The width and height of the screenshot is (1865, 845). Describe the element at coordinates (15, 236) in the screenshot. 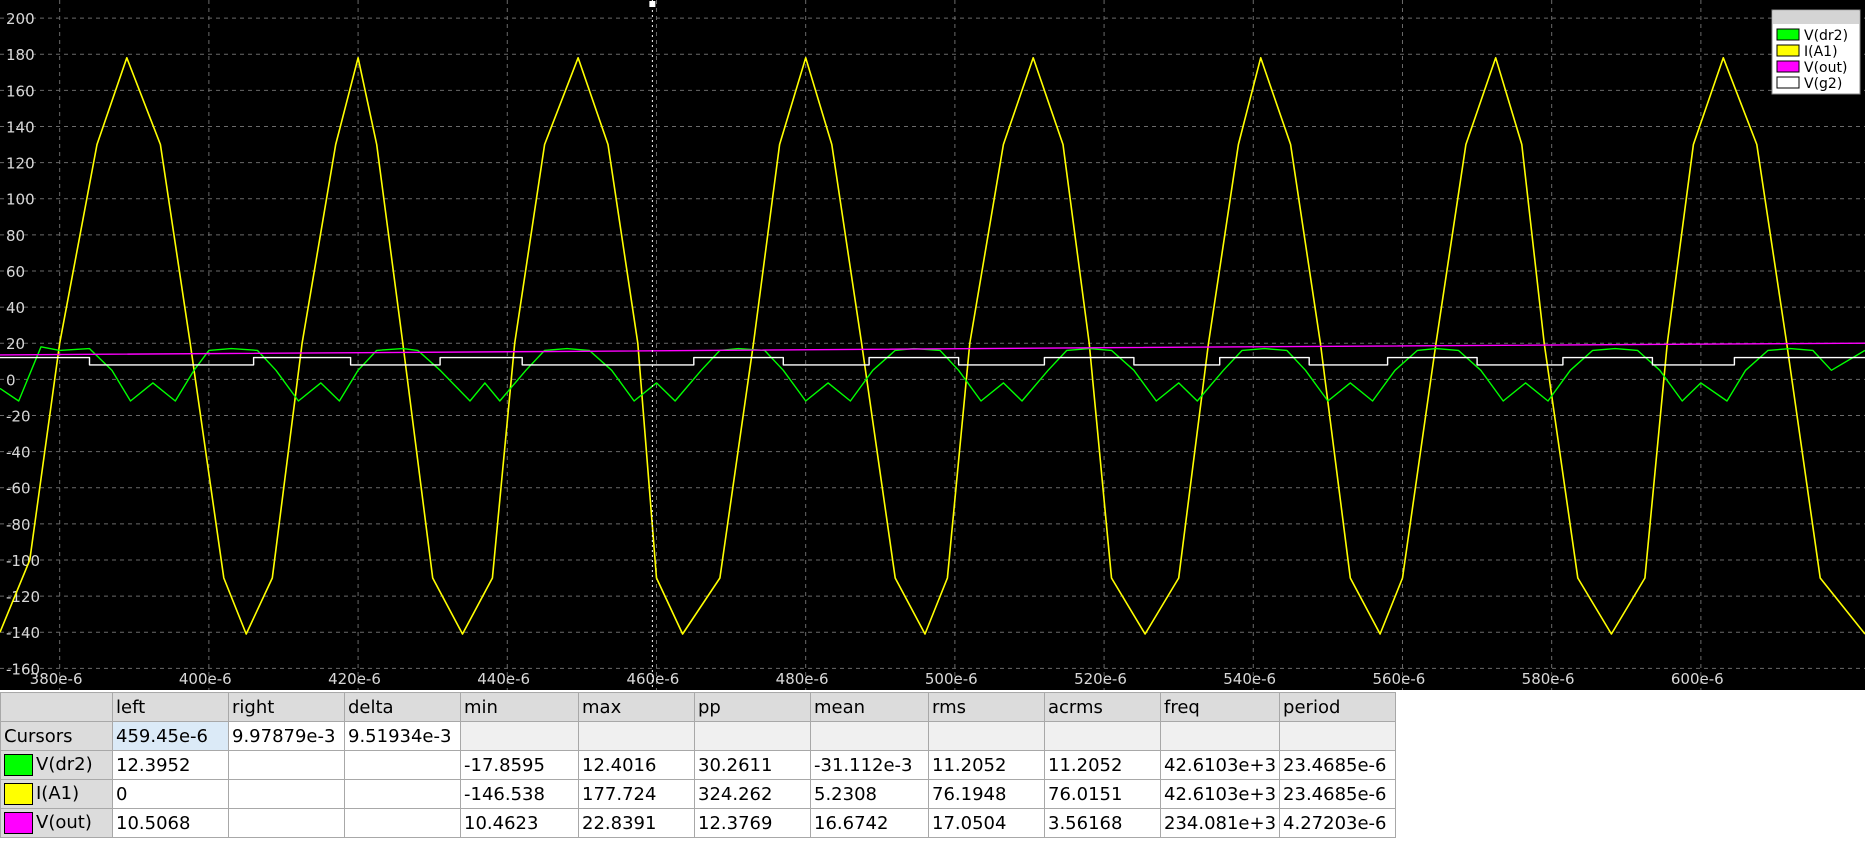

I see `y-tick-label: 80` at that location.